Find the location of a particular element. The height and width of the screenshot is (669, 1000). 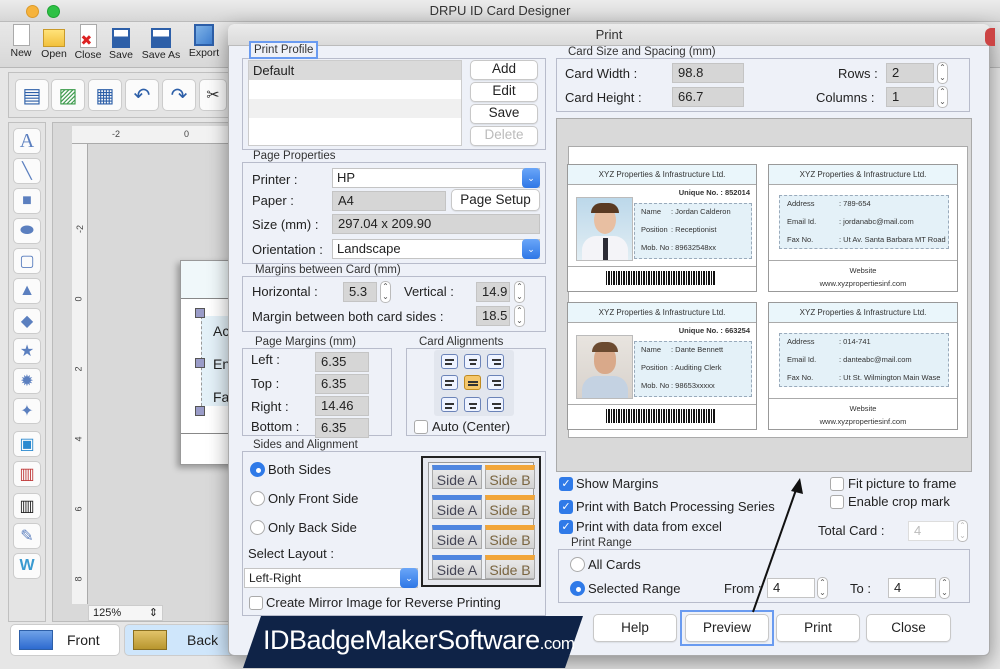

right-margin-field: 14.46 is located at coordinates (342, 406).